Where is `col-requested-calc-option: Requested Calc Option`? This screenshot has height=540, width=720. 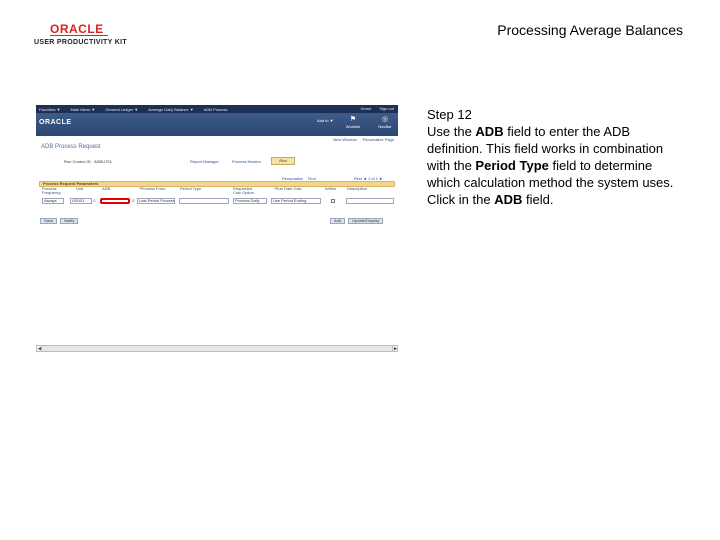 col-requested-calc-option: Requested Calc Option is located at coordinates (243, 190).